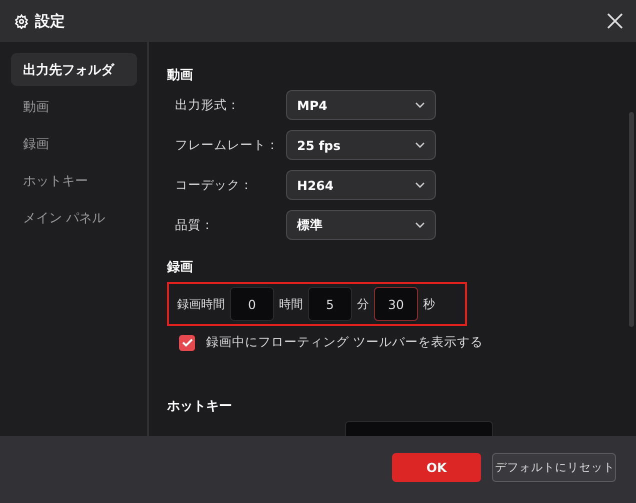 The image size is (636, 503). Describe the element at coordinates (361, 185) in the screenshot. I see `dropdown: H264` at that location.